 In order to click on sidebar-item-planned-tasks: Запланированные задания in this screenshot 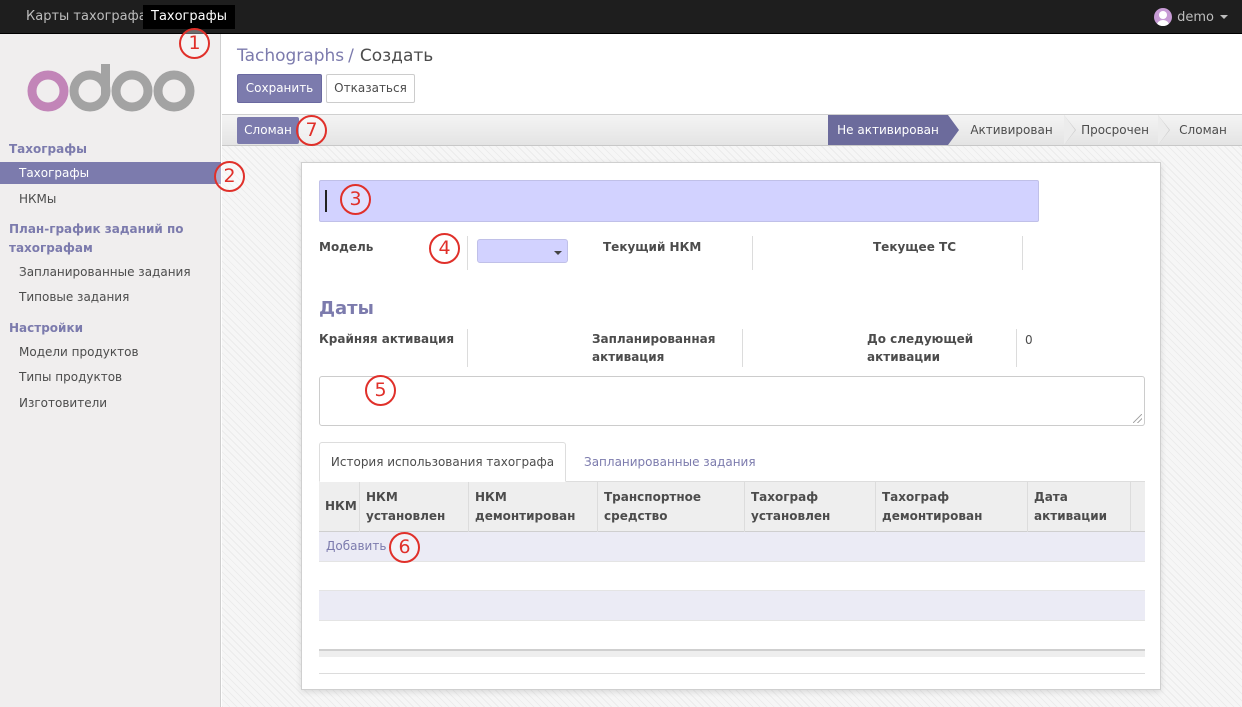, I will do `click(110, 272)`.